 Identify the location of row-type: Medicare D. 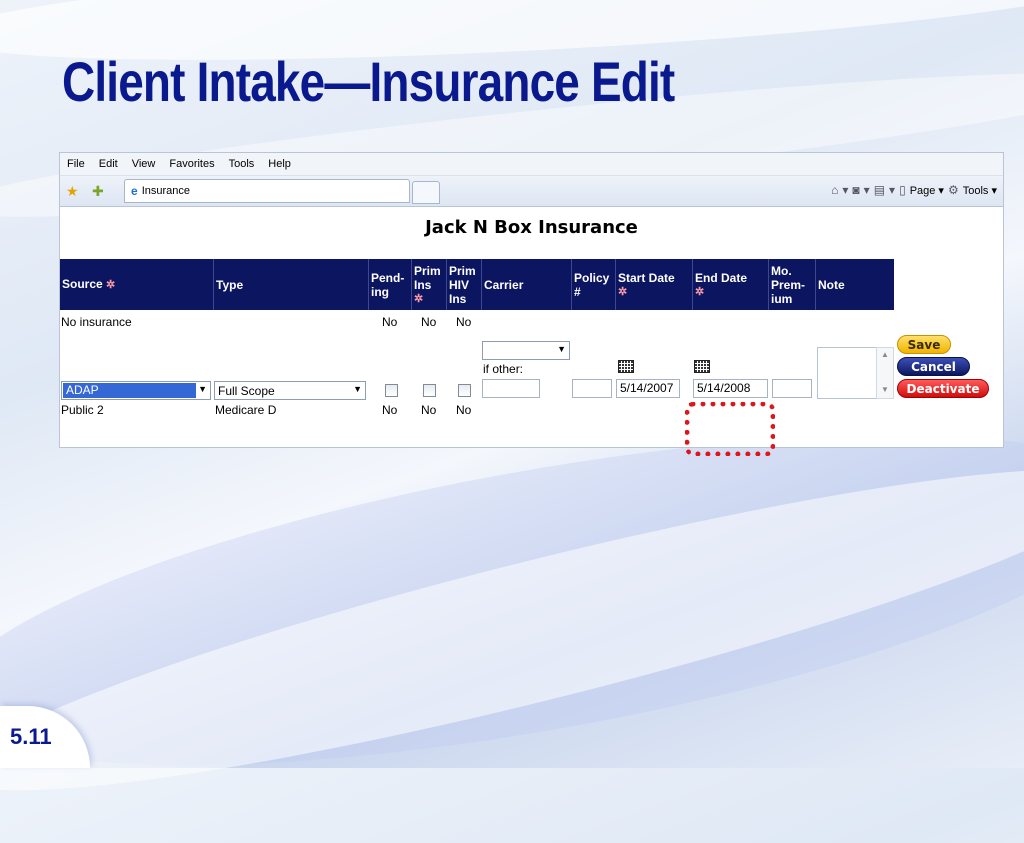
(246, 410).